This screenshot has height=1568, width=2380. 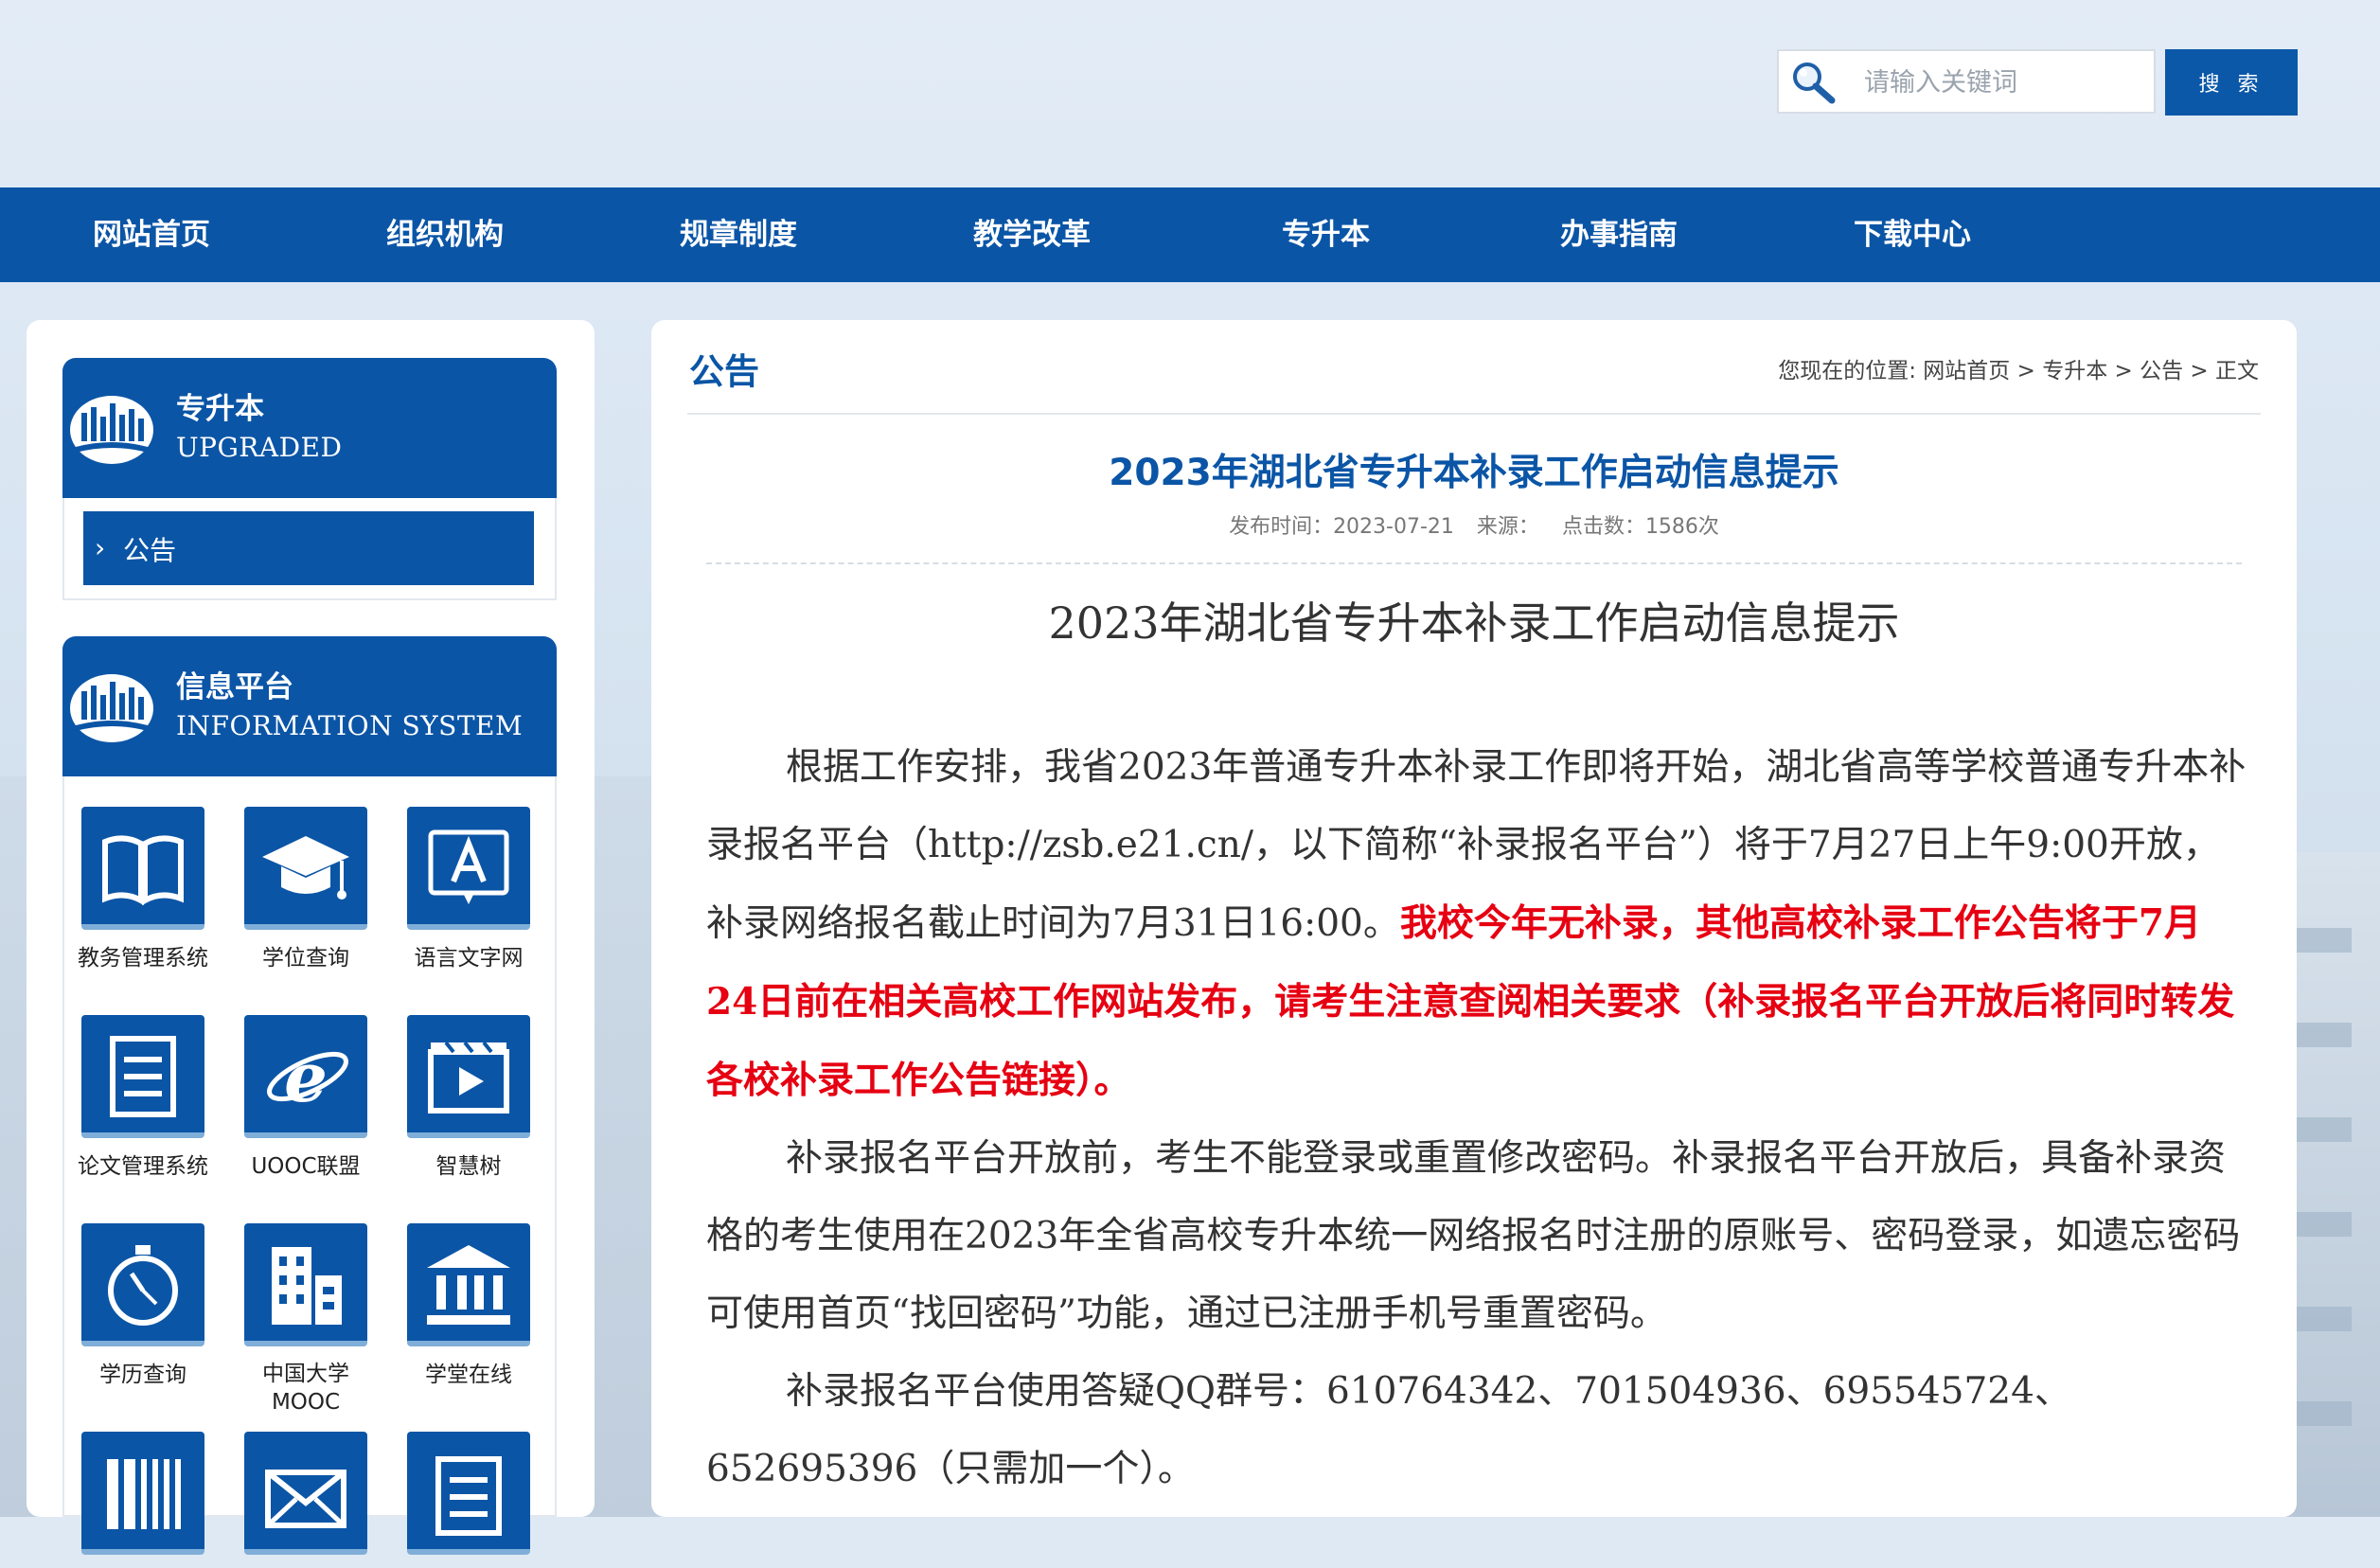 I want to click on category-title: 公告, so click(x=724, y=371).